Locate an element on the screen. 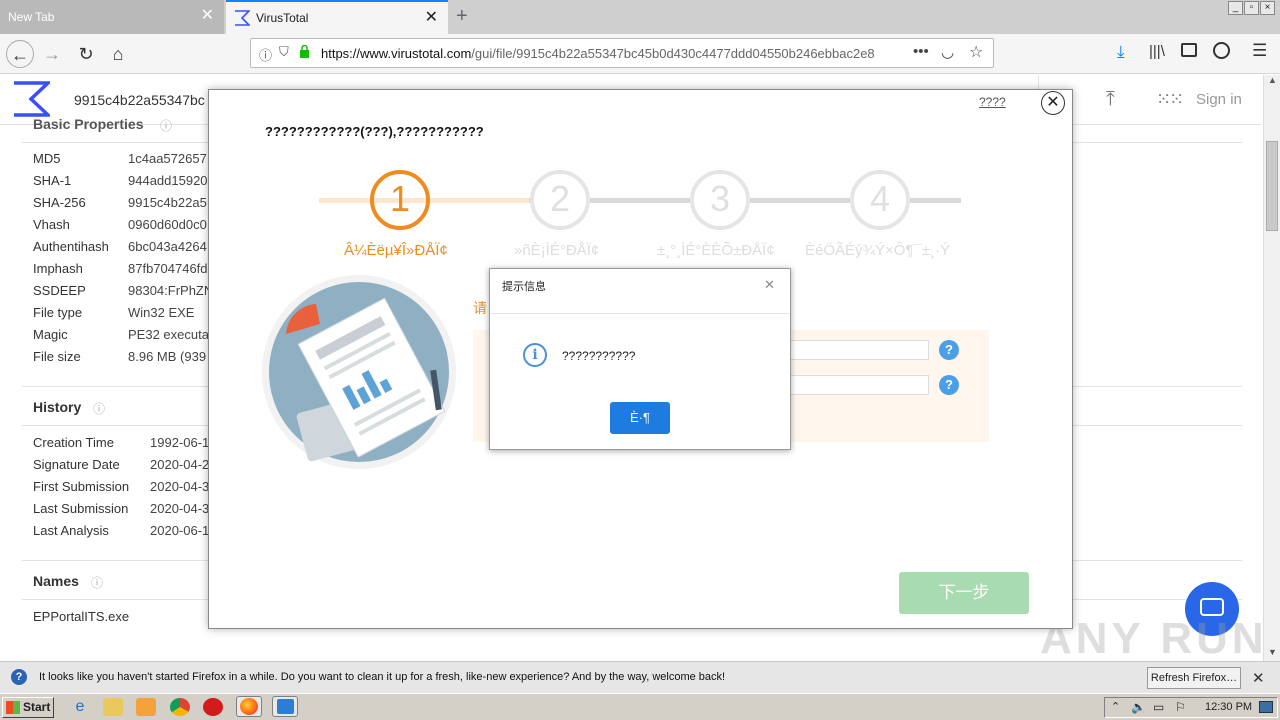 Image resolution: width=1280 pixels, height=720 pixels. menu-hamburger-icon: ☰ is located at coordinates (1259, 51).